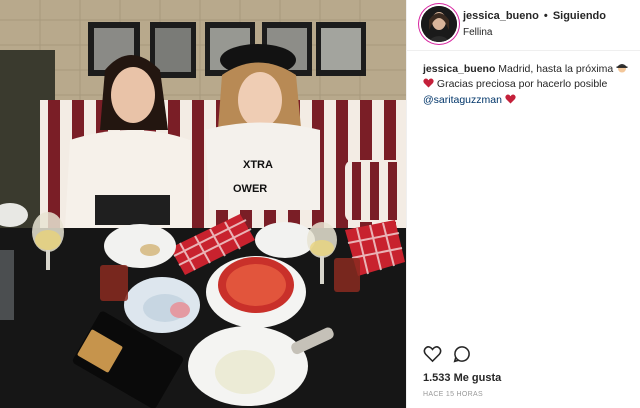  What do you see at coordinates (453, 394) in the screenshot?
I see `post-timestamp: HACE 15 HORAS` at bounding box center [453, 394].